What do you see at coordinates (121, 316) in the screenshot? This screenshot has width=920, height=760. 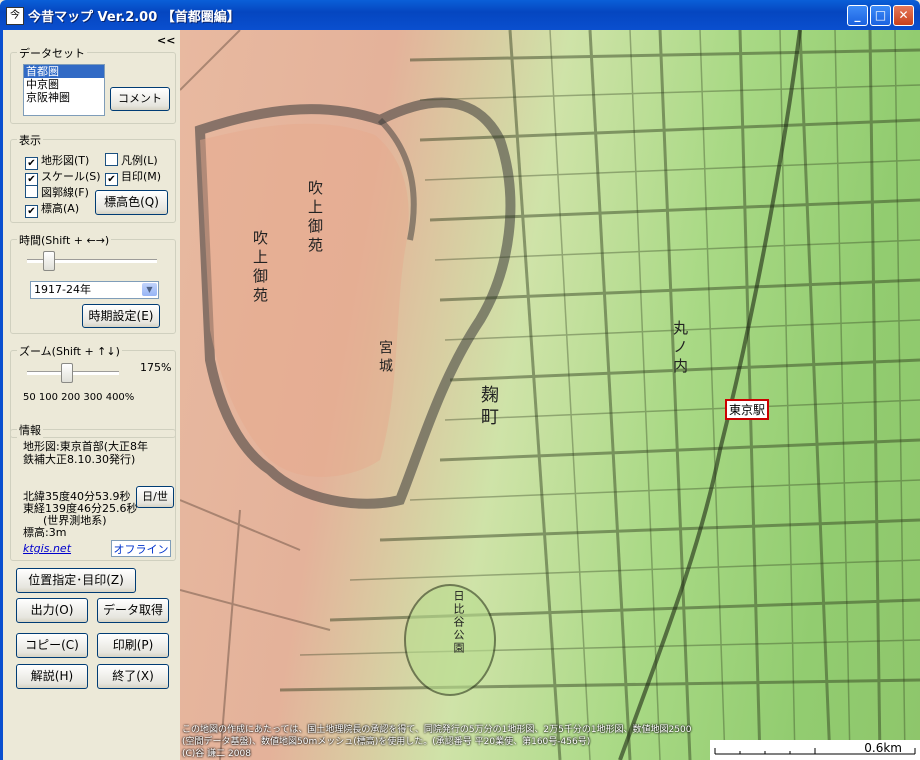 I see `period-settings-button: 時期設定(E)` at bounding box center [121, 316].